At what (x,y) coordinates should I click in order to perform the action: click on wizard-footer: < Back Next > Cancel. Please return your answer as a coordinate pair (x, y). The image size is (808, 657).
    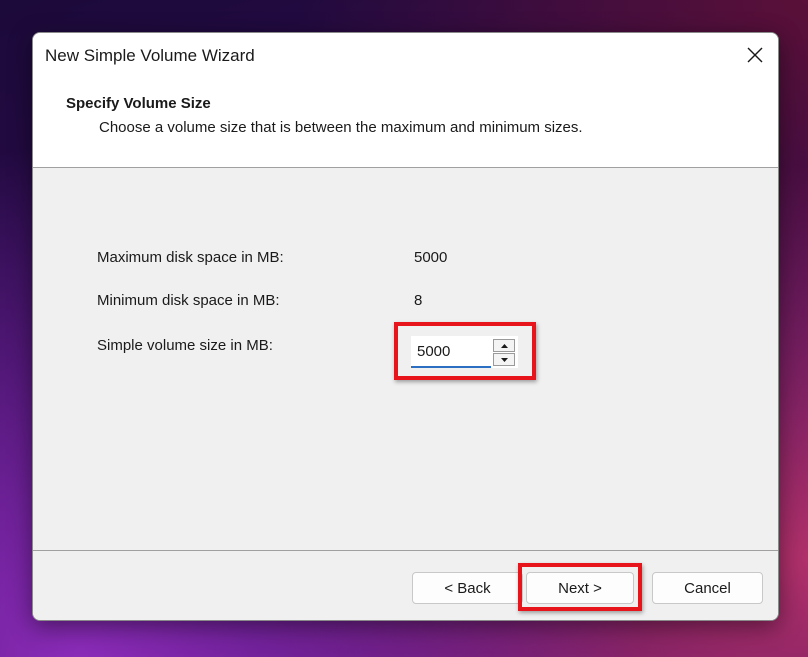
    Looking at the image, I should click on (405, 585).